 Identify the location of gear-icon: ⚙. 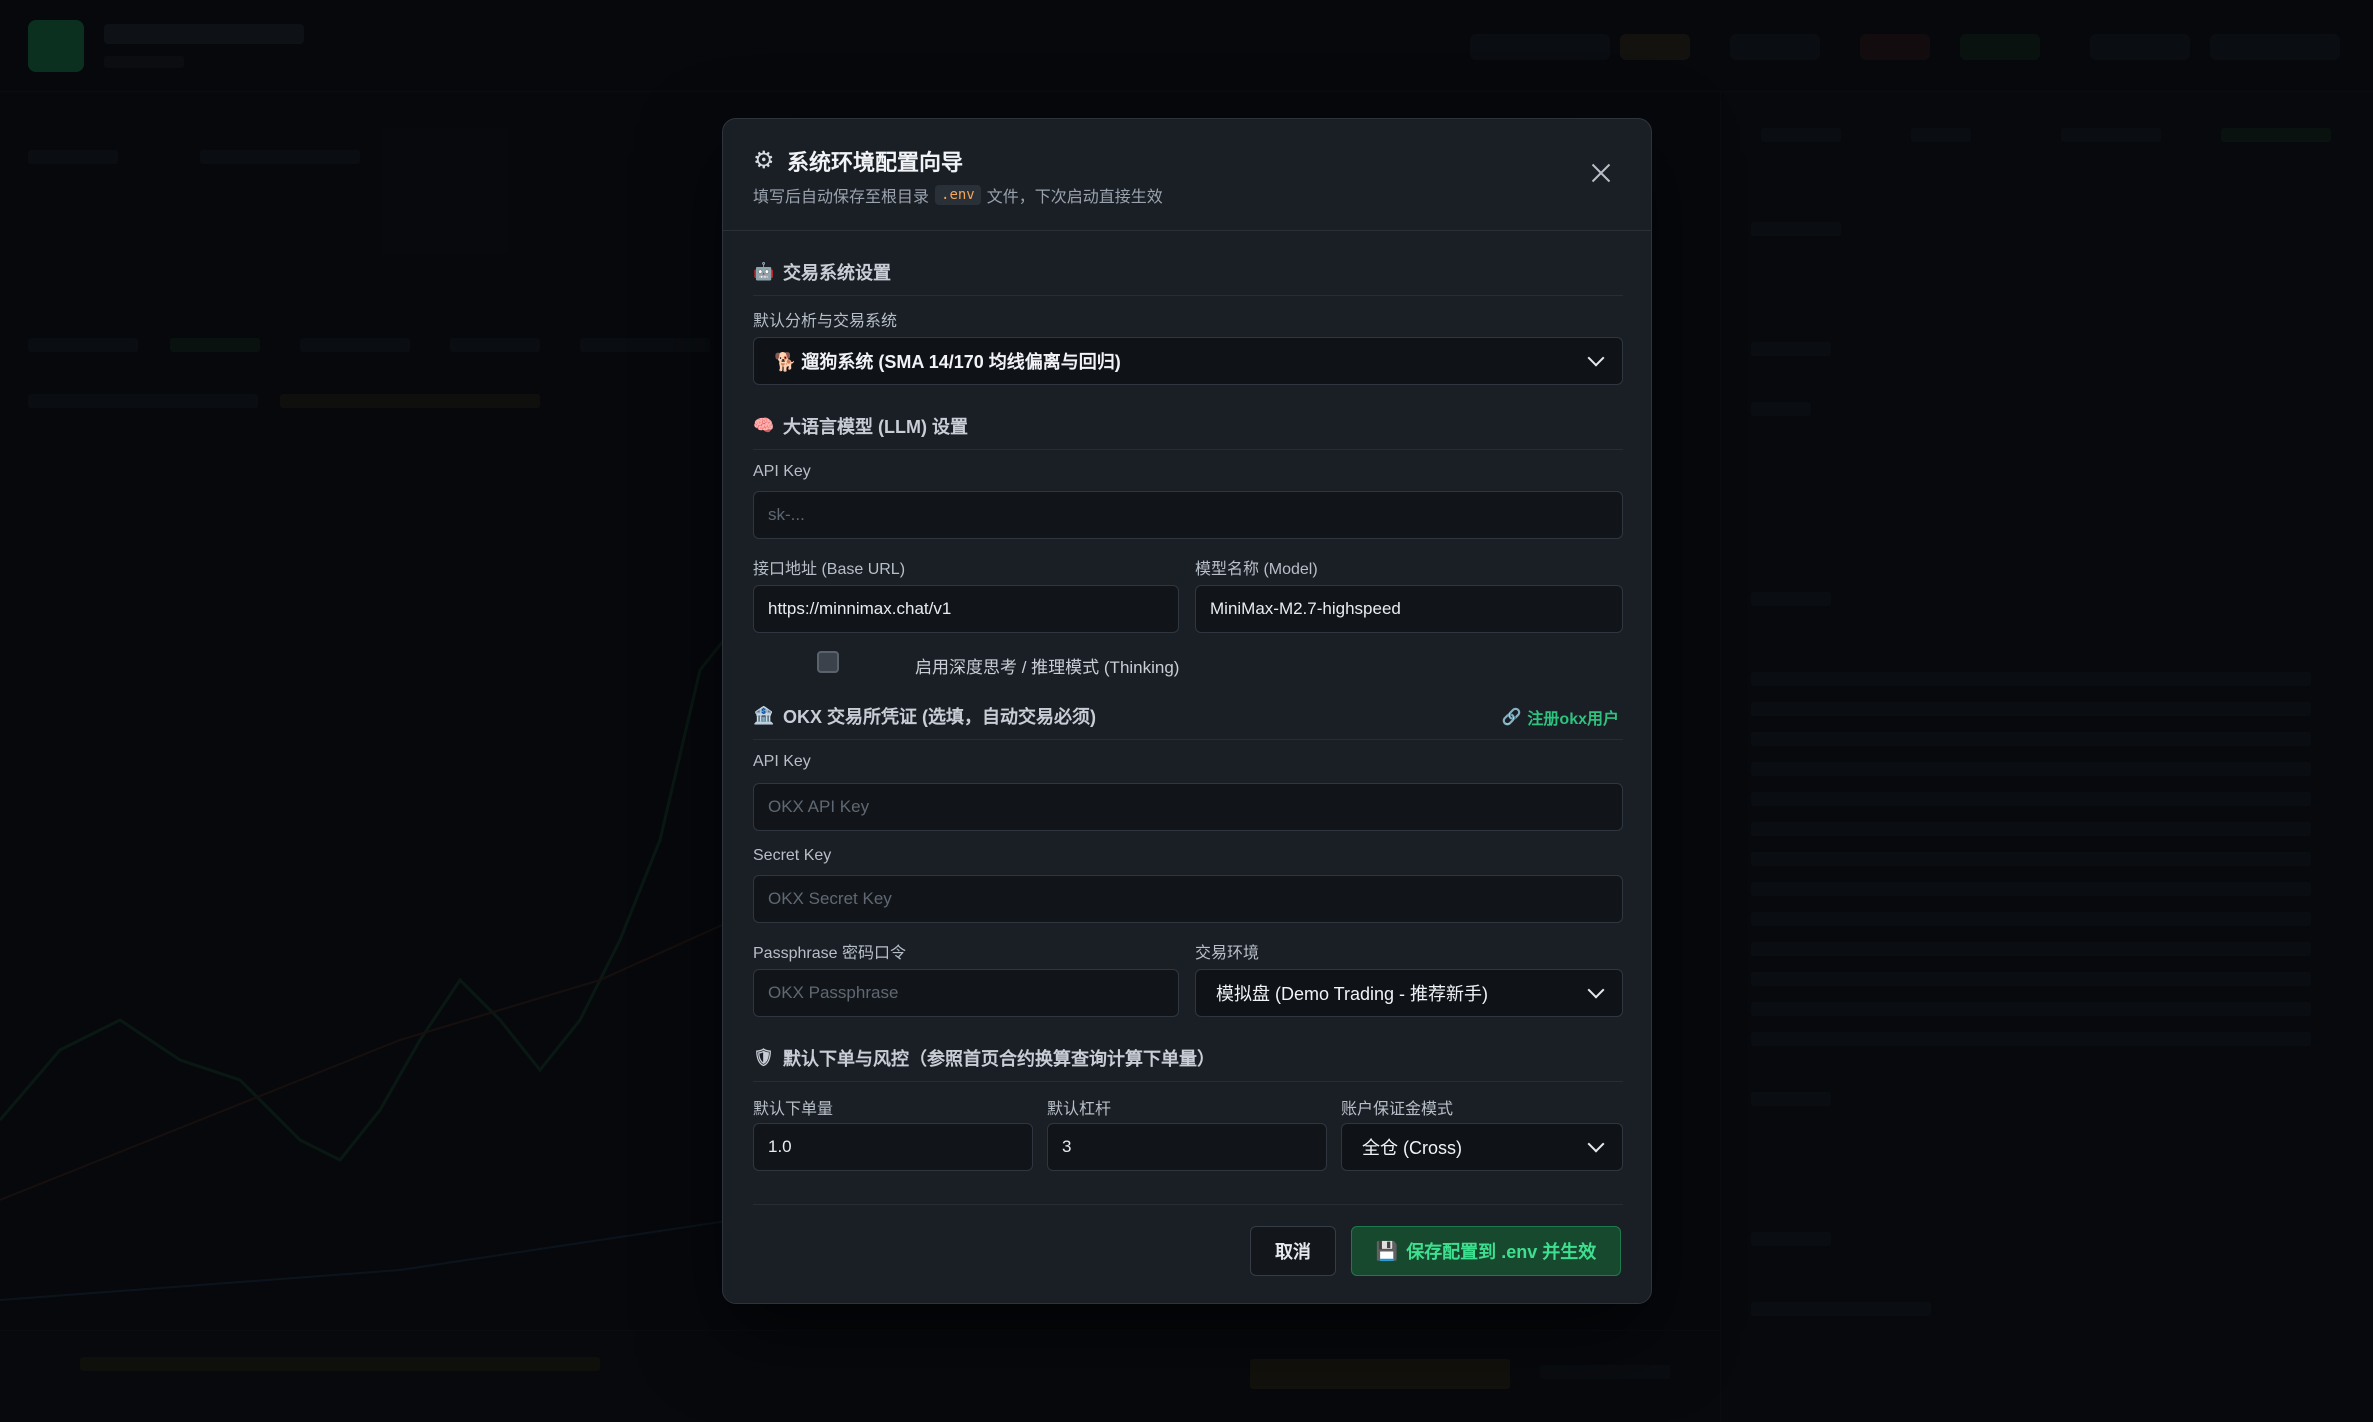
(764, 160).